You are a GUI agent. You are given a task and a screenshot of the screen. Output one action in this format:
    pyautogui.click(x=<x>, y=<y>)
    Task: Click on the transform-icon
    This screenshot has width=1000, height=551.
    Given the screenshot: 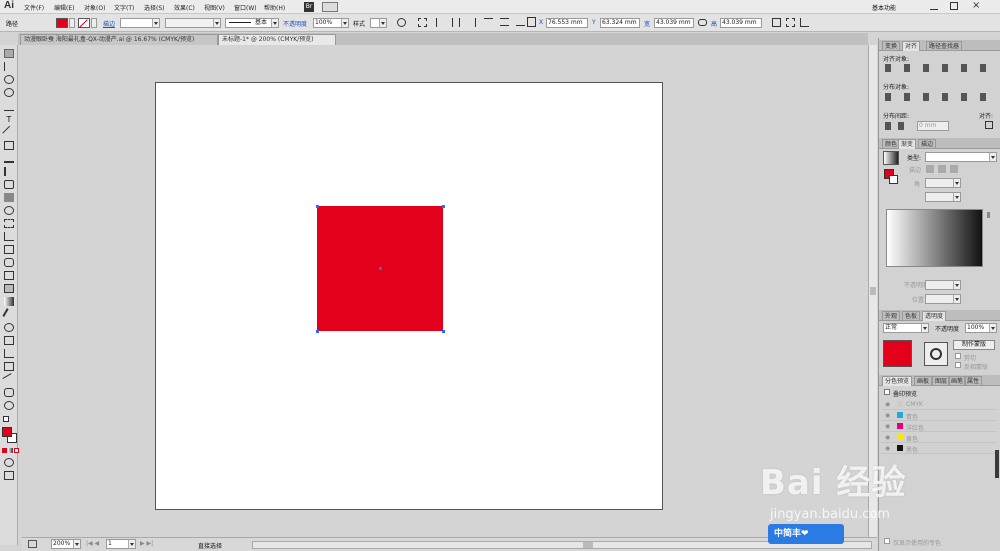 What is the action you would take?
    pyautogui.click(x=776, y=22)
    